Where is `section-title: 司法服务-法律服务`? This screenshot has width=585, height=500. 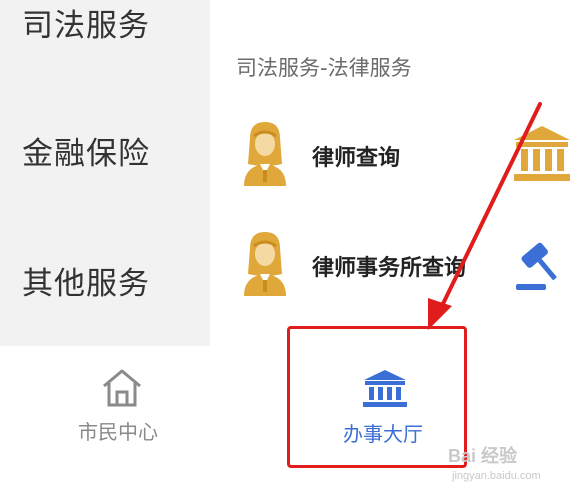 section-title: 司法服务-法律服务 is located at coordinates (324, 68).